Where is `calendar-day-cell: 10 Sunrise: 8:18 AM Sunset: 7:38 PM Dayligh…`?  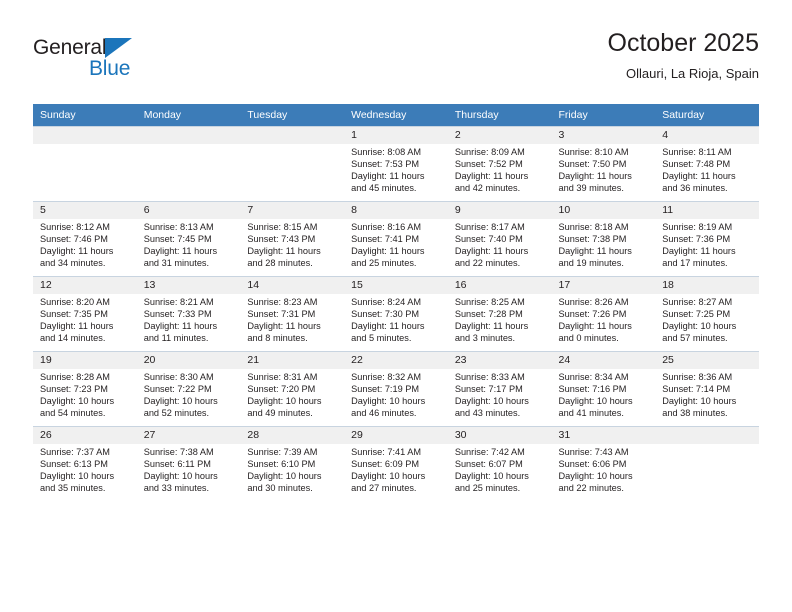
calendar-day-cell: 10 Sunrise: 8:18 AM Sunset: 7:38 PM Dayligh… is located at coordinates (603, 239).